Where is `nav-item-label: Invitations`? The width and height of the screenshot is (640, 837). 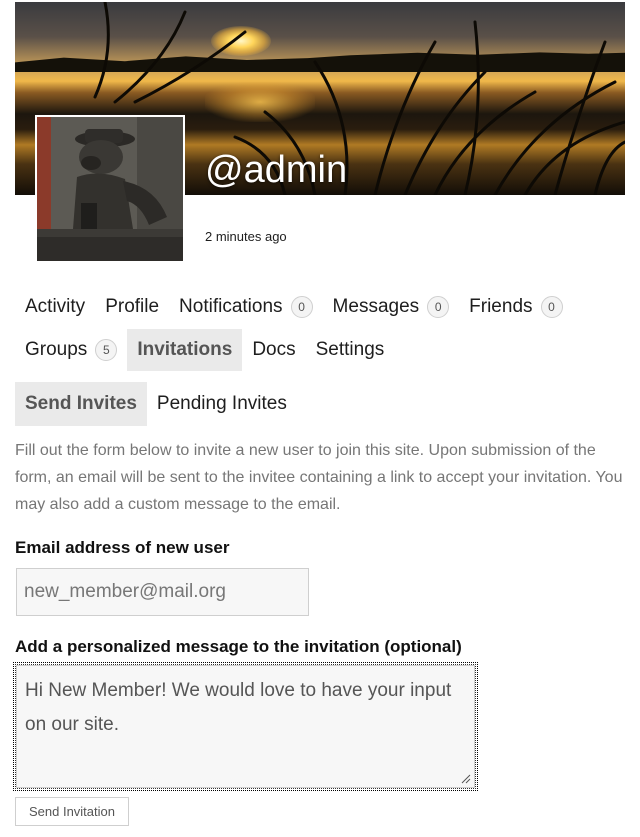 nav-item-label: Invitations is located at coordinates (185, 349).